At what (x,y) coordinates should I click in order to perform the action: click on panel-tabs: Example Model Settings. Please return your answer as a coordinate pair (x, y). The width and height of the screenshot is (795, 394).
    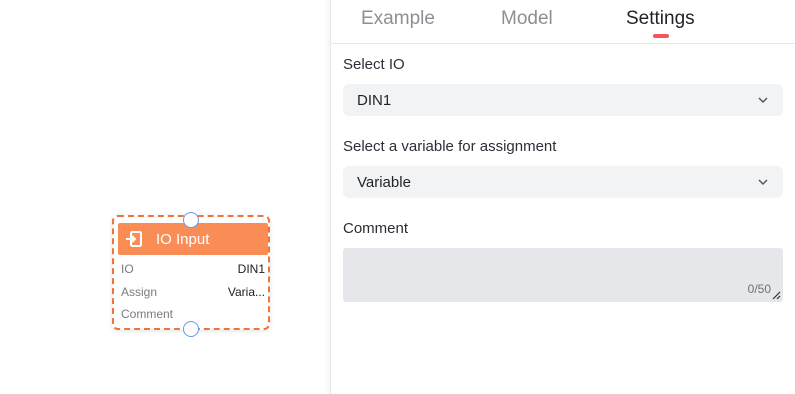
    Looking at the image, I should click on (563, 22).